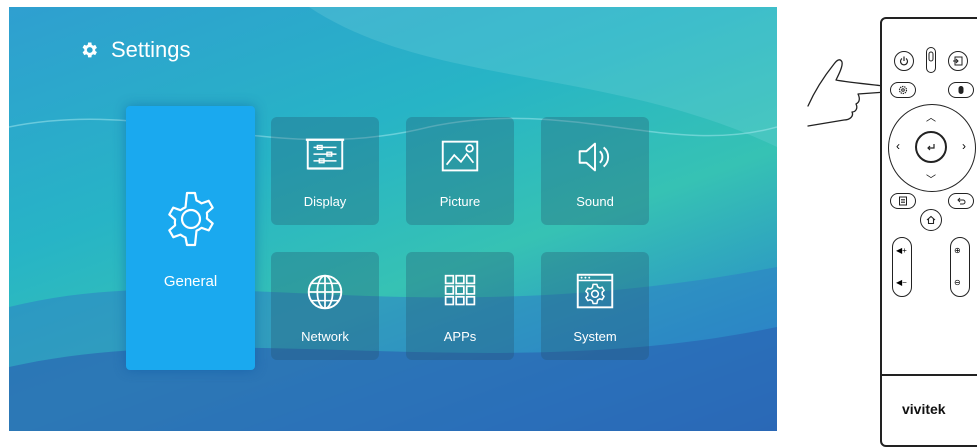 This screenshot has height=447, width=977. What do you see at coordinates (924, 409) in the screenshot?
I see `brand-logo: vivitek` at bounding box center [924, 409].